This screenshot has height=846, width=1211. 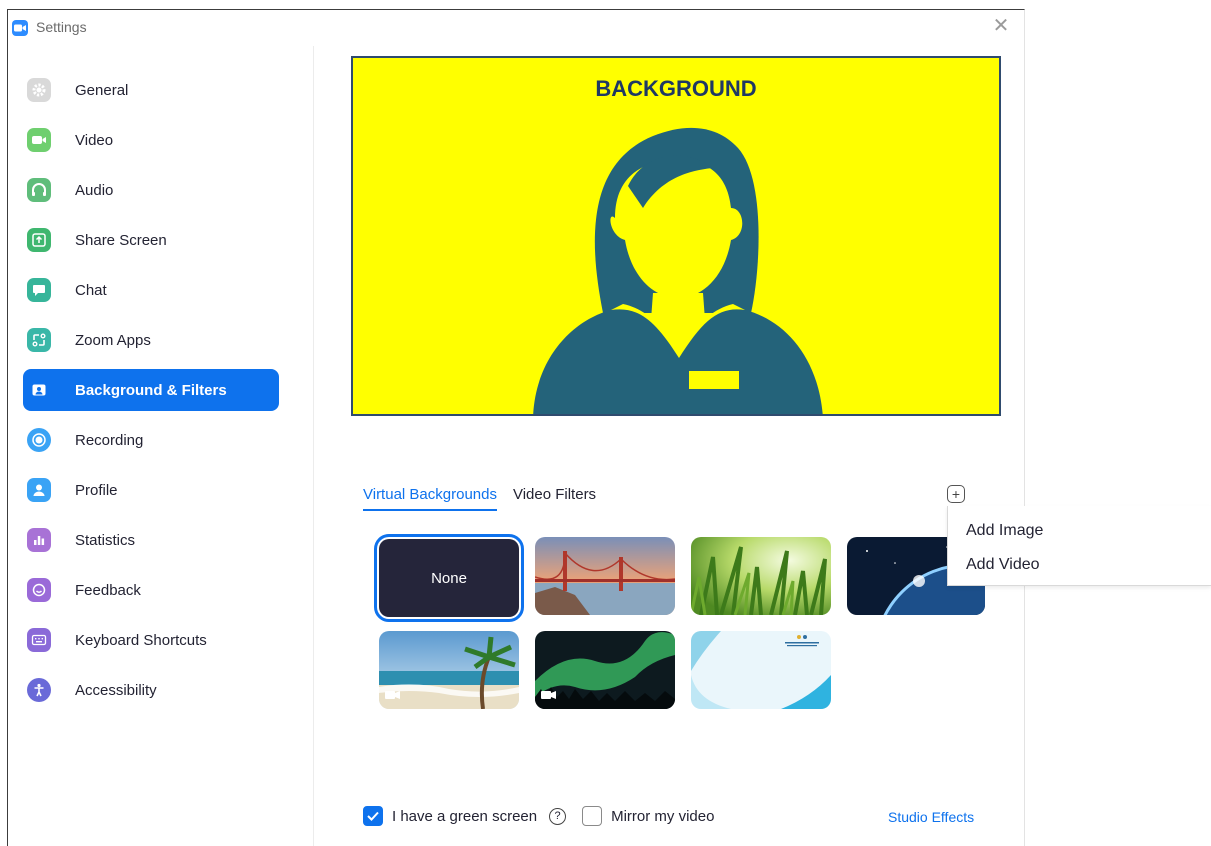 I want to click on title-bar: Settings ✕, so click(x=516, y=27).